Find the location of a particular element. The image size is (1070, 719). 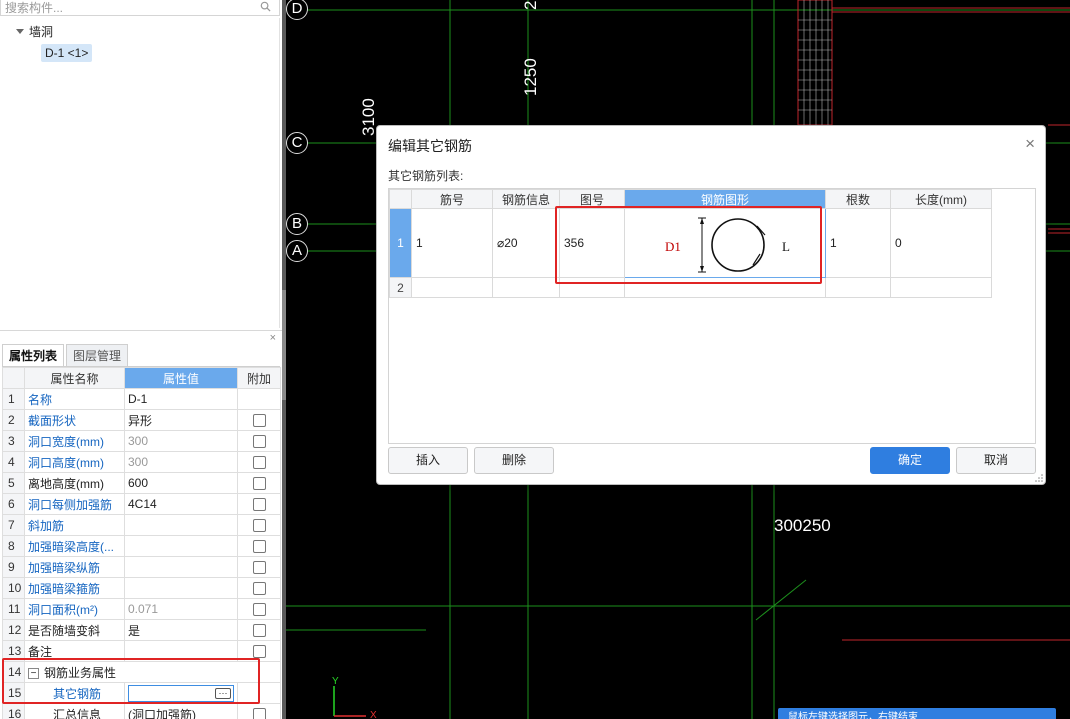

property-name: 截面形状 is located at coordinates (74, 420).